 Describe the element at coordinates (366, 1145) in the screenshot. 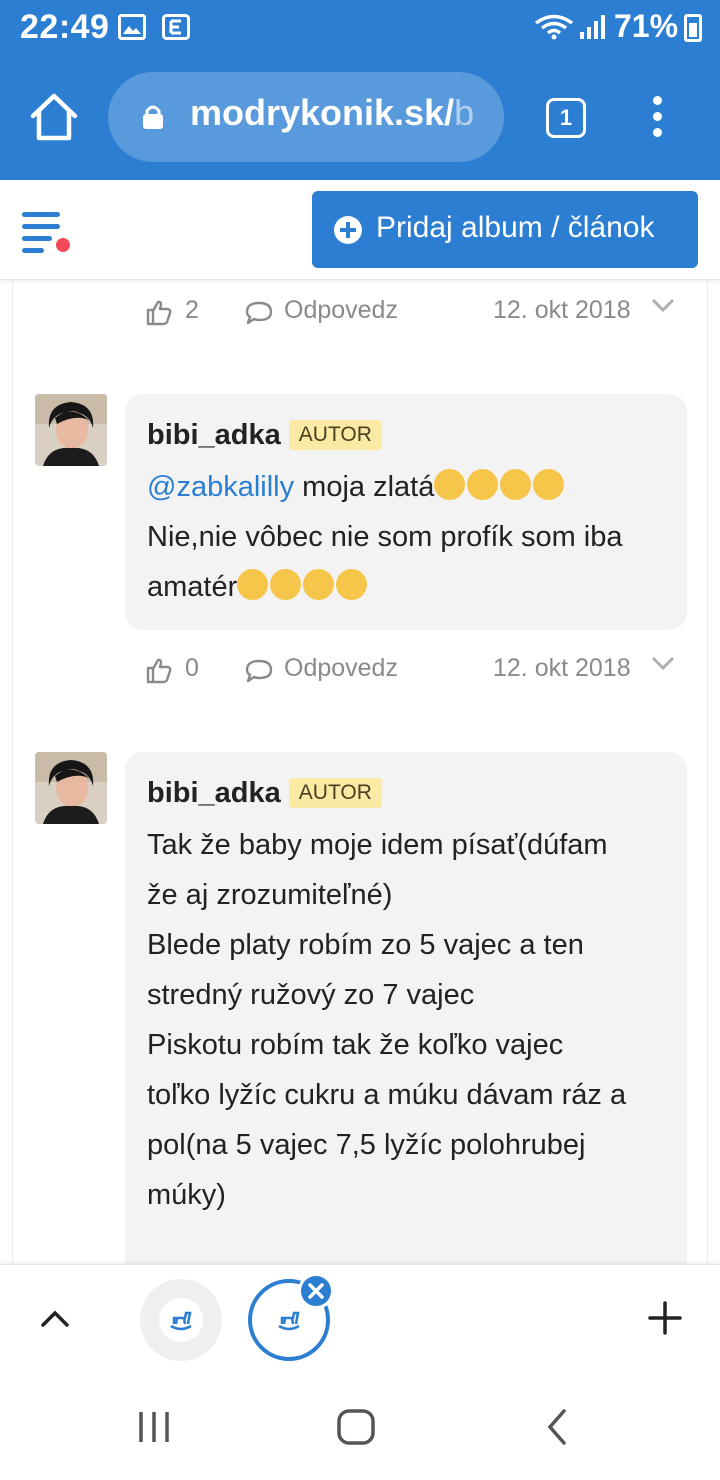

I see `comment-text-line: pol(na 5 vajec 7,5 lyžíc polohrubej` at that location.